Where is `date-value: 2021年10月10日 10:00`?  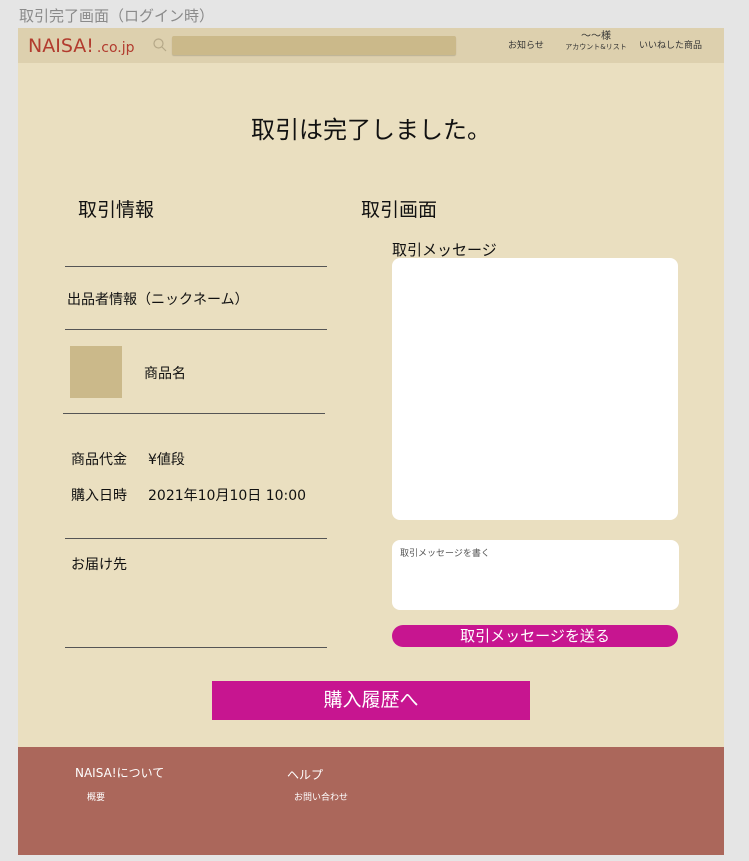
date-value: 2021年10月10日 10:00 is located at coordinates (227, 496).